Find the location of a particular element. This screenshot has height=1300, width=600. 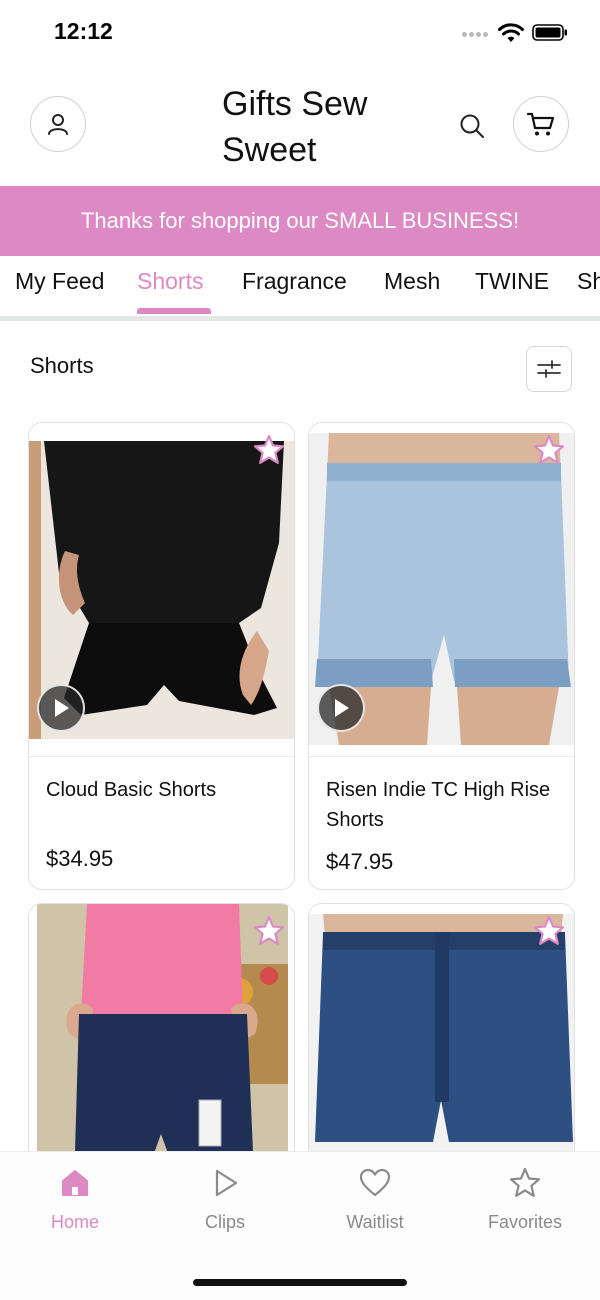

product-name: Risen Indie TC High Rise Shorts is located at coordinates (443, 805).